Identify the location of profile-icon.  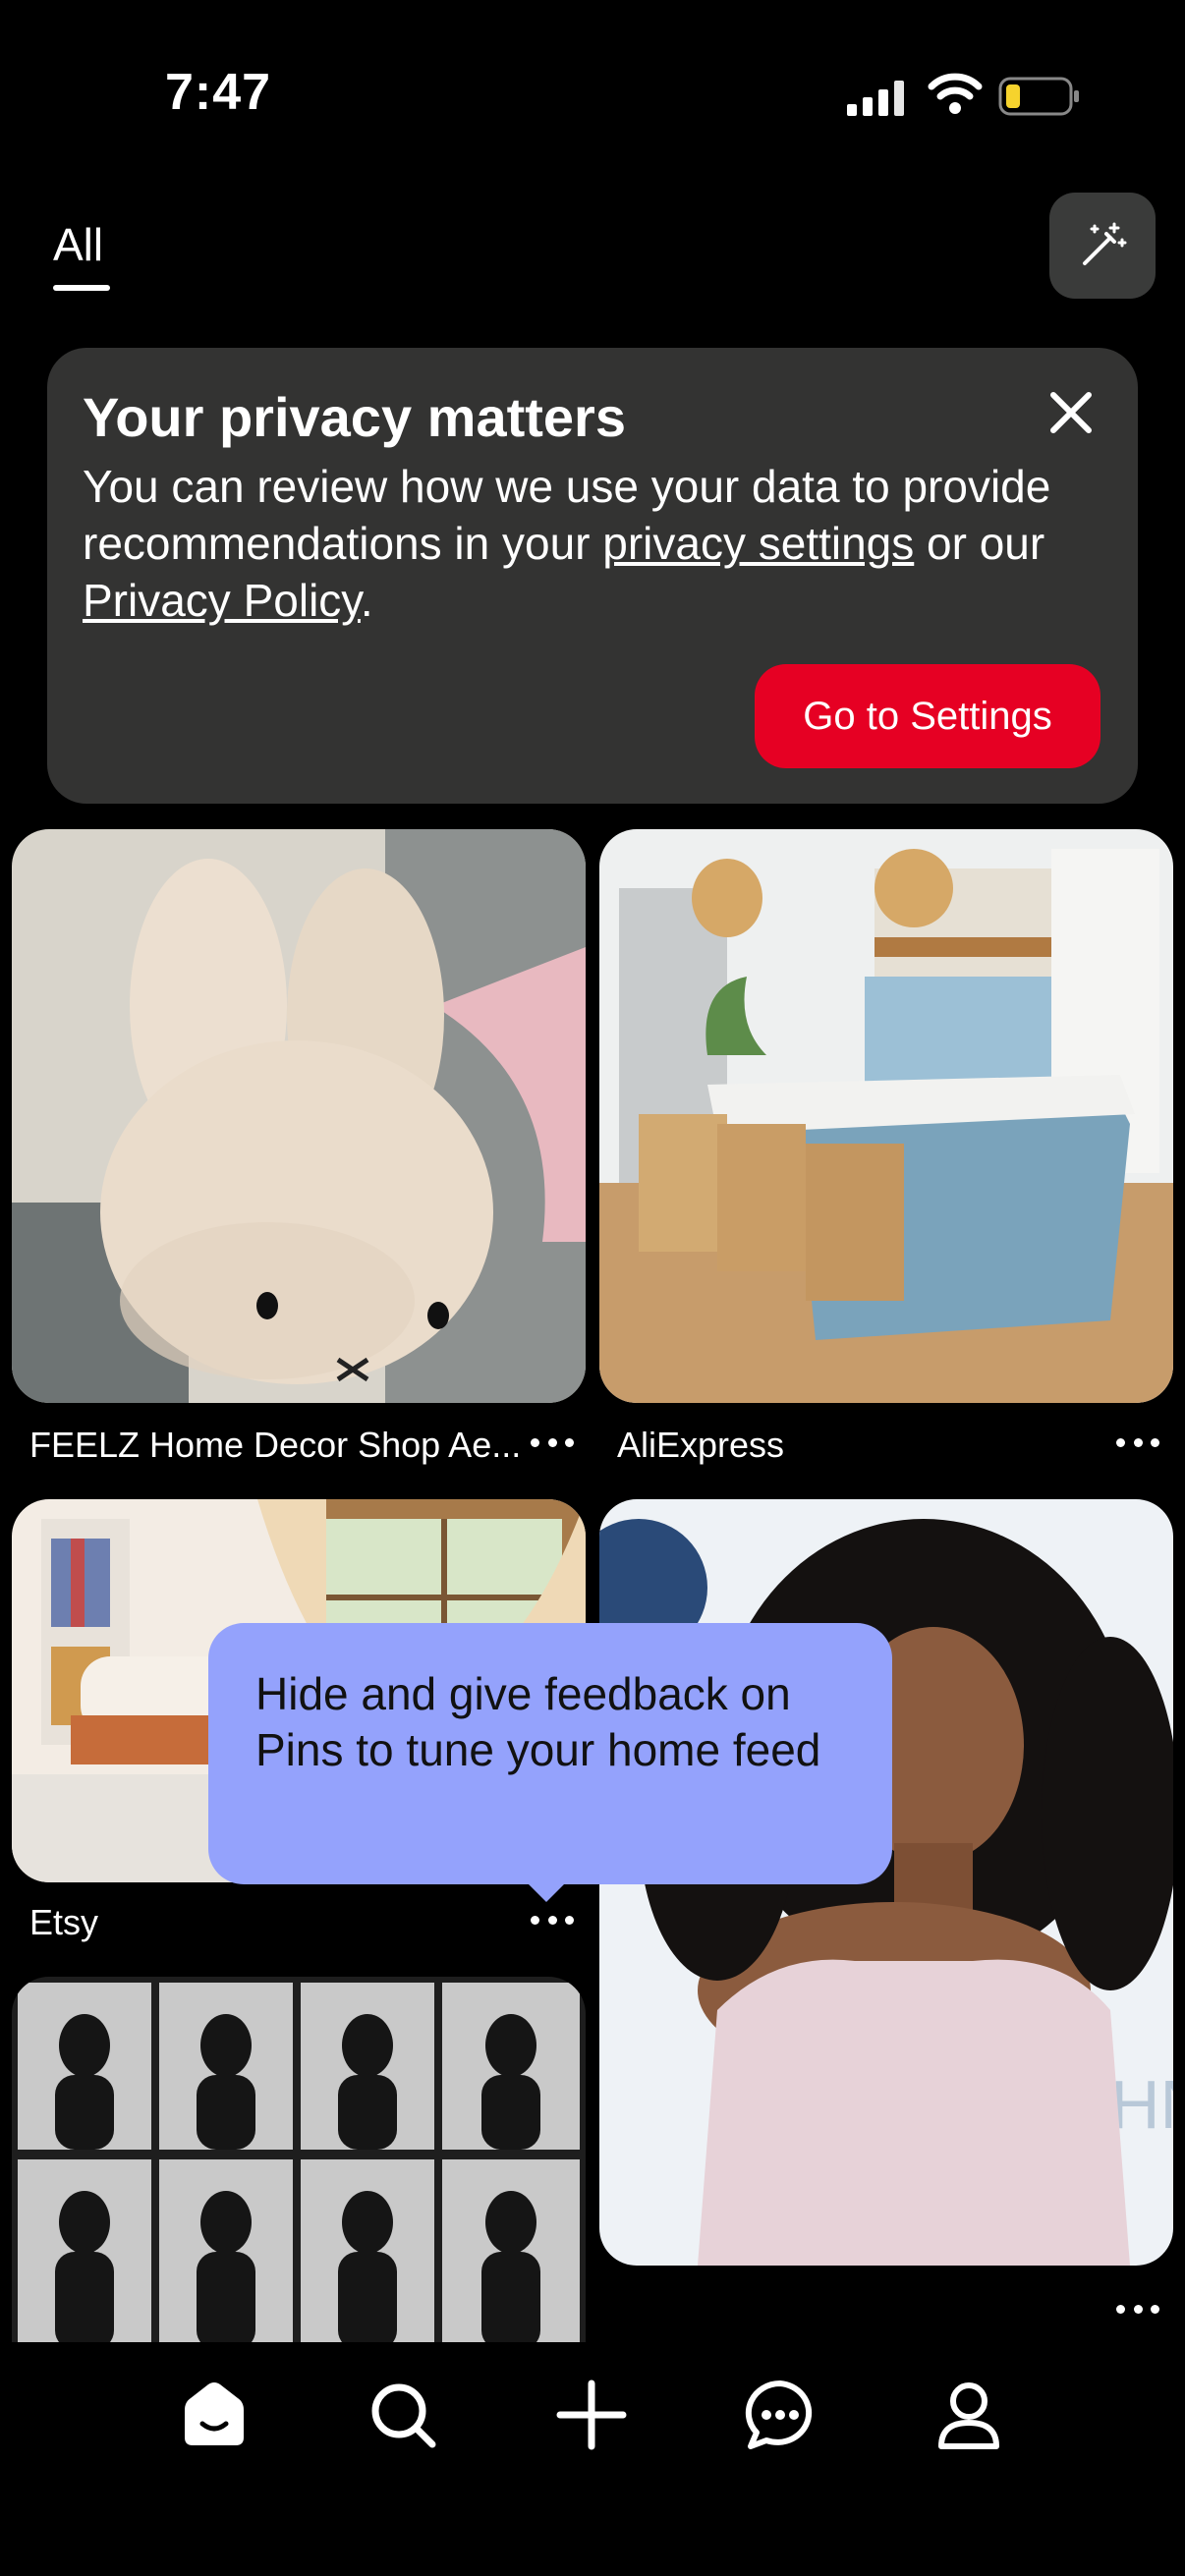
(969, 2415).